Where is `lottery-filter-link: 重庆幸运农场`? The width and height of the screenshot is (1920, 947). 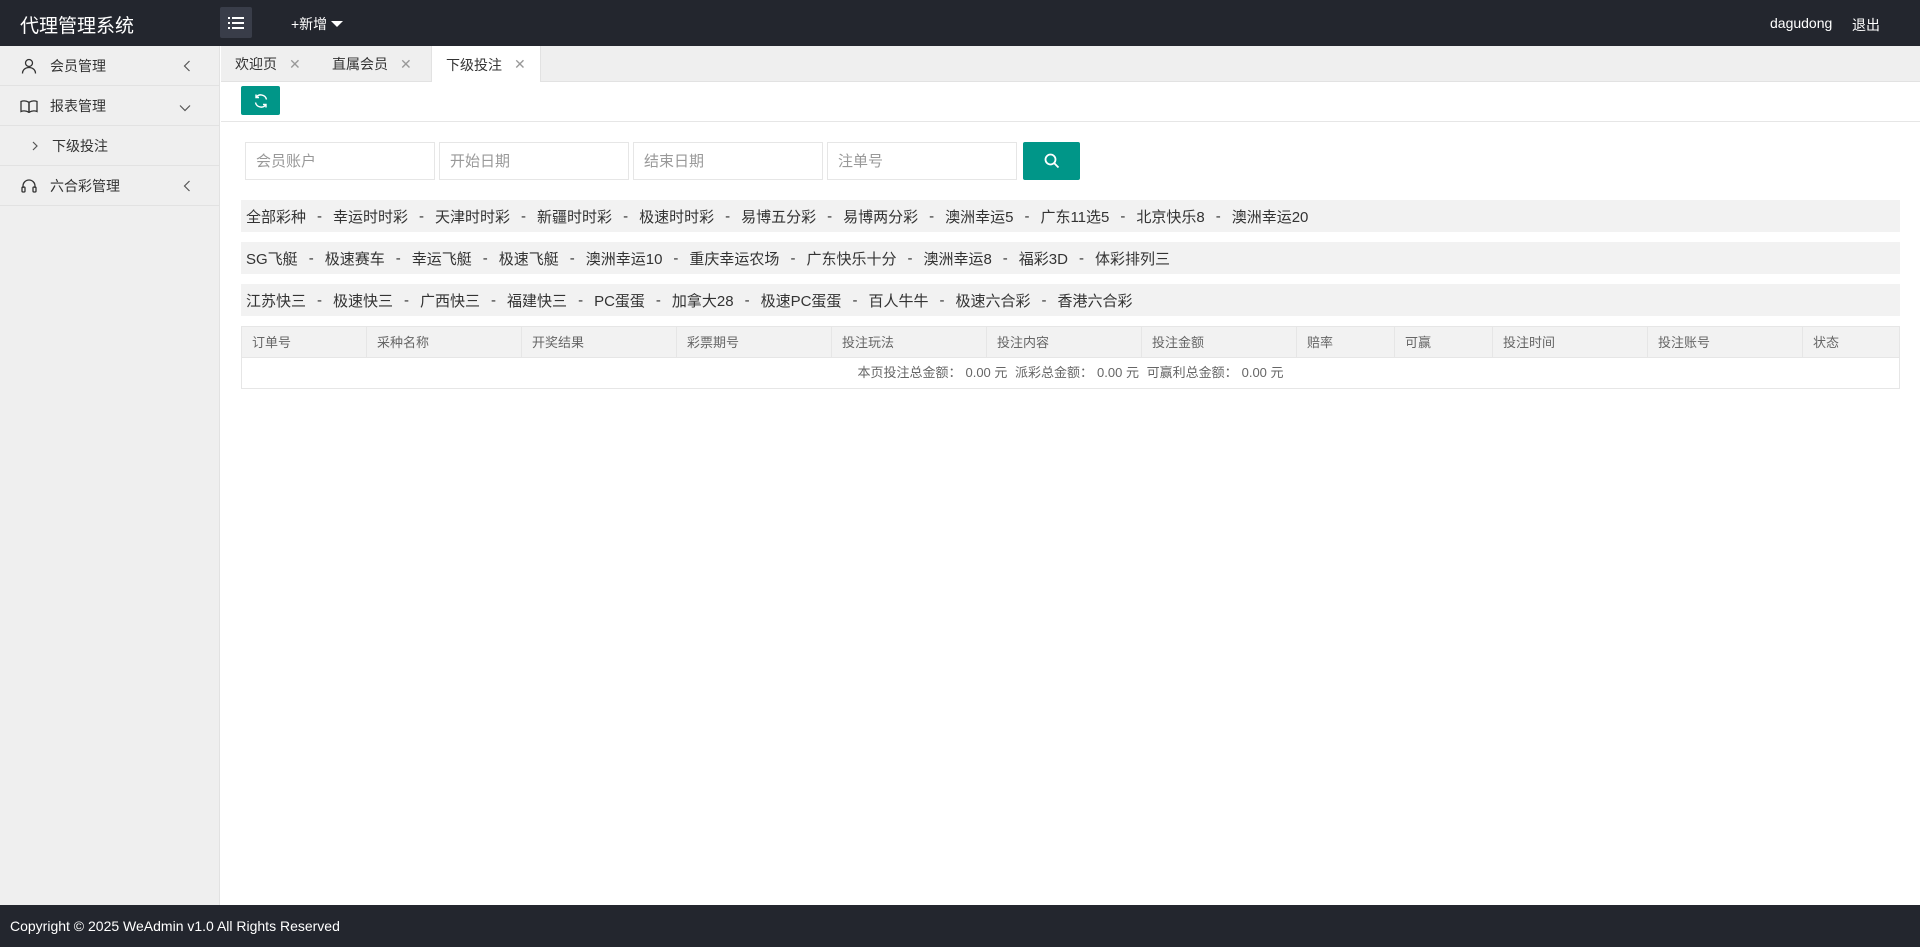
lottery-filter-link: 重庆幸运农场 is located at coordinates (734, 258).